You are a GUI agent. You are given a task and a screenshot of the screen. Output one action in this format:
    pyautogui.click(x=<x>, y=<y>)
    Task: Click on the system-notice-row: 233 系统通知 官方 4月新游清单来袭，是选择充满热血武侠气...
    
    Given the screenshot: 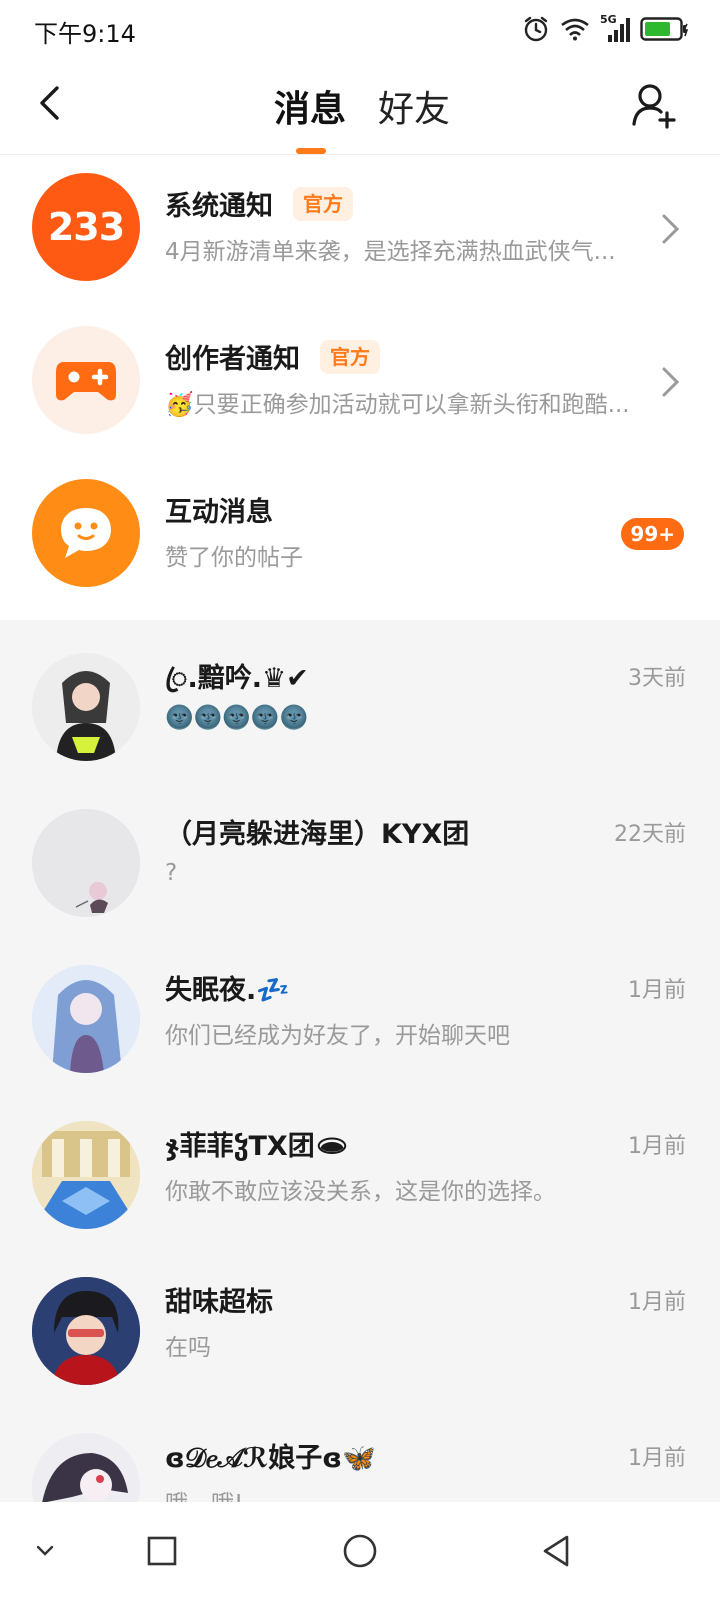 What is the action you would take?
    pyautogui.click(x=360, y=228)
    